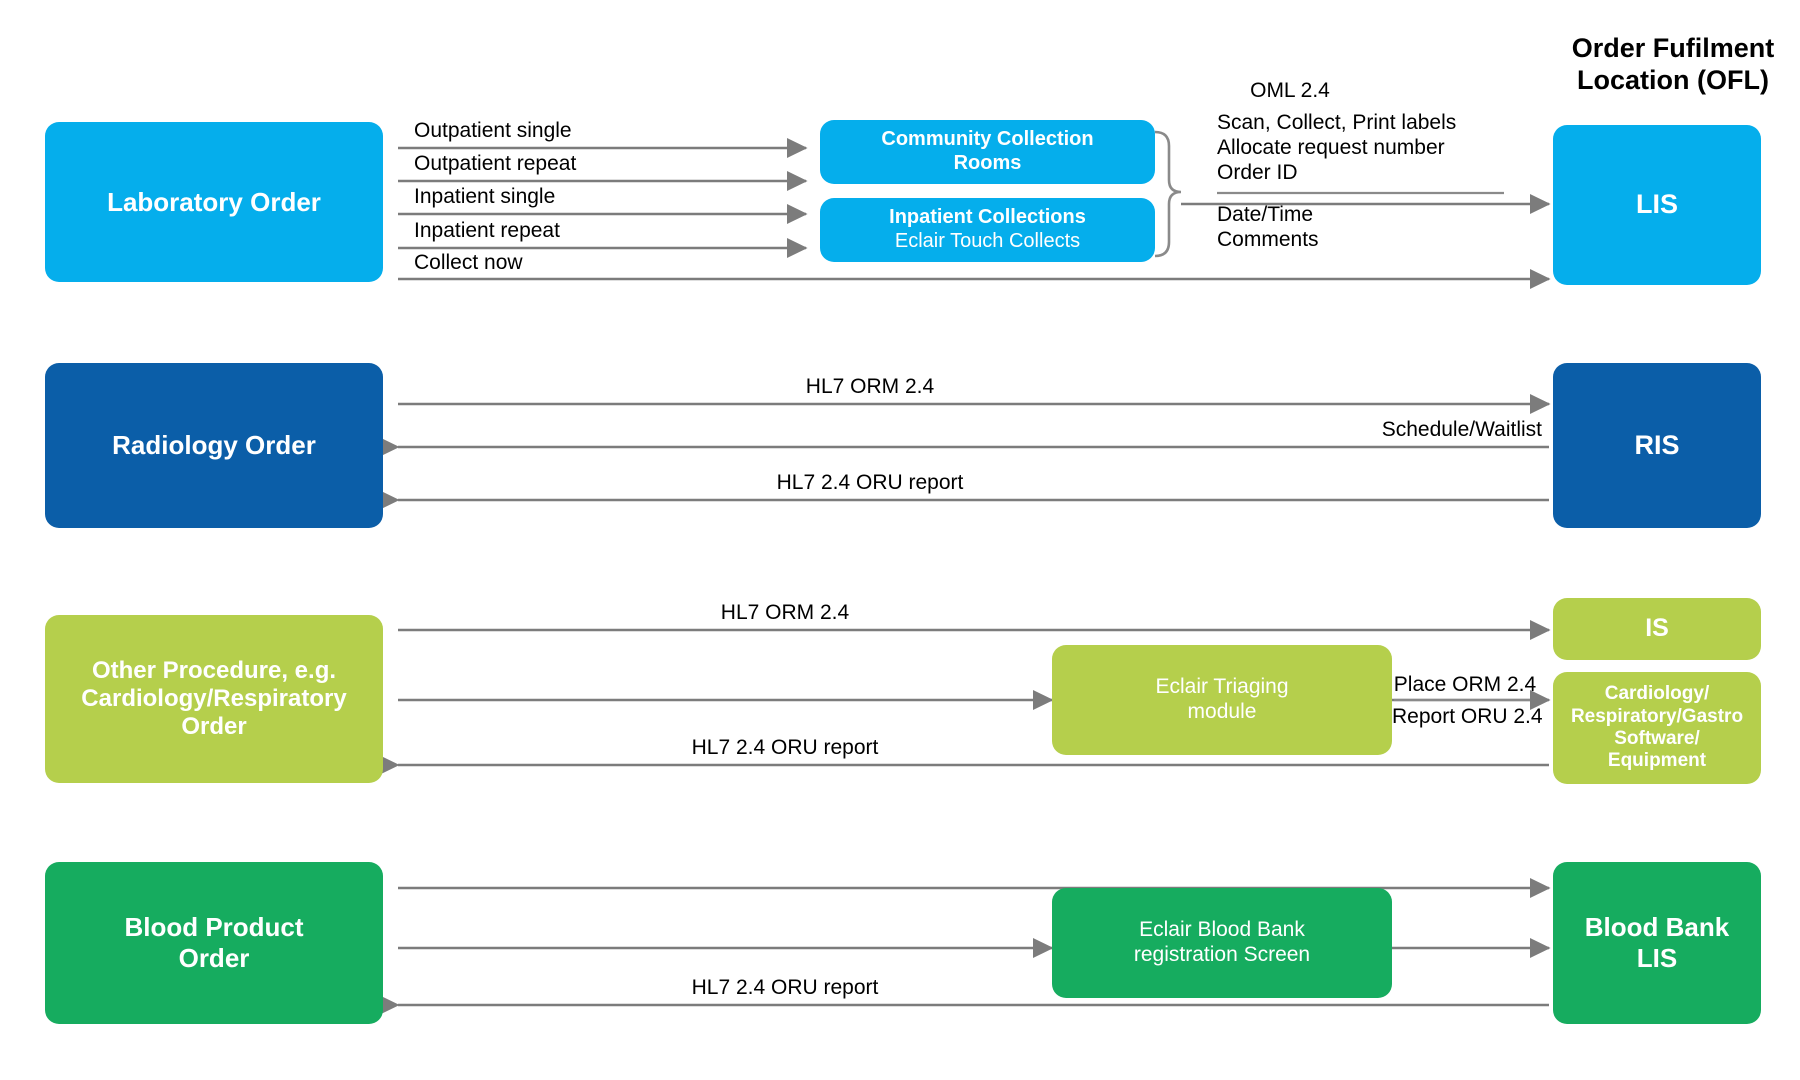  Describe the element at coordinates (214, 670) in the screenshot. I see `other-procedure-line1: Other Procedure, e.g.` at that location.